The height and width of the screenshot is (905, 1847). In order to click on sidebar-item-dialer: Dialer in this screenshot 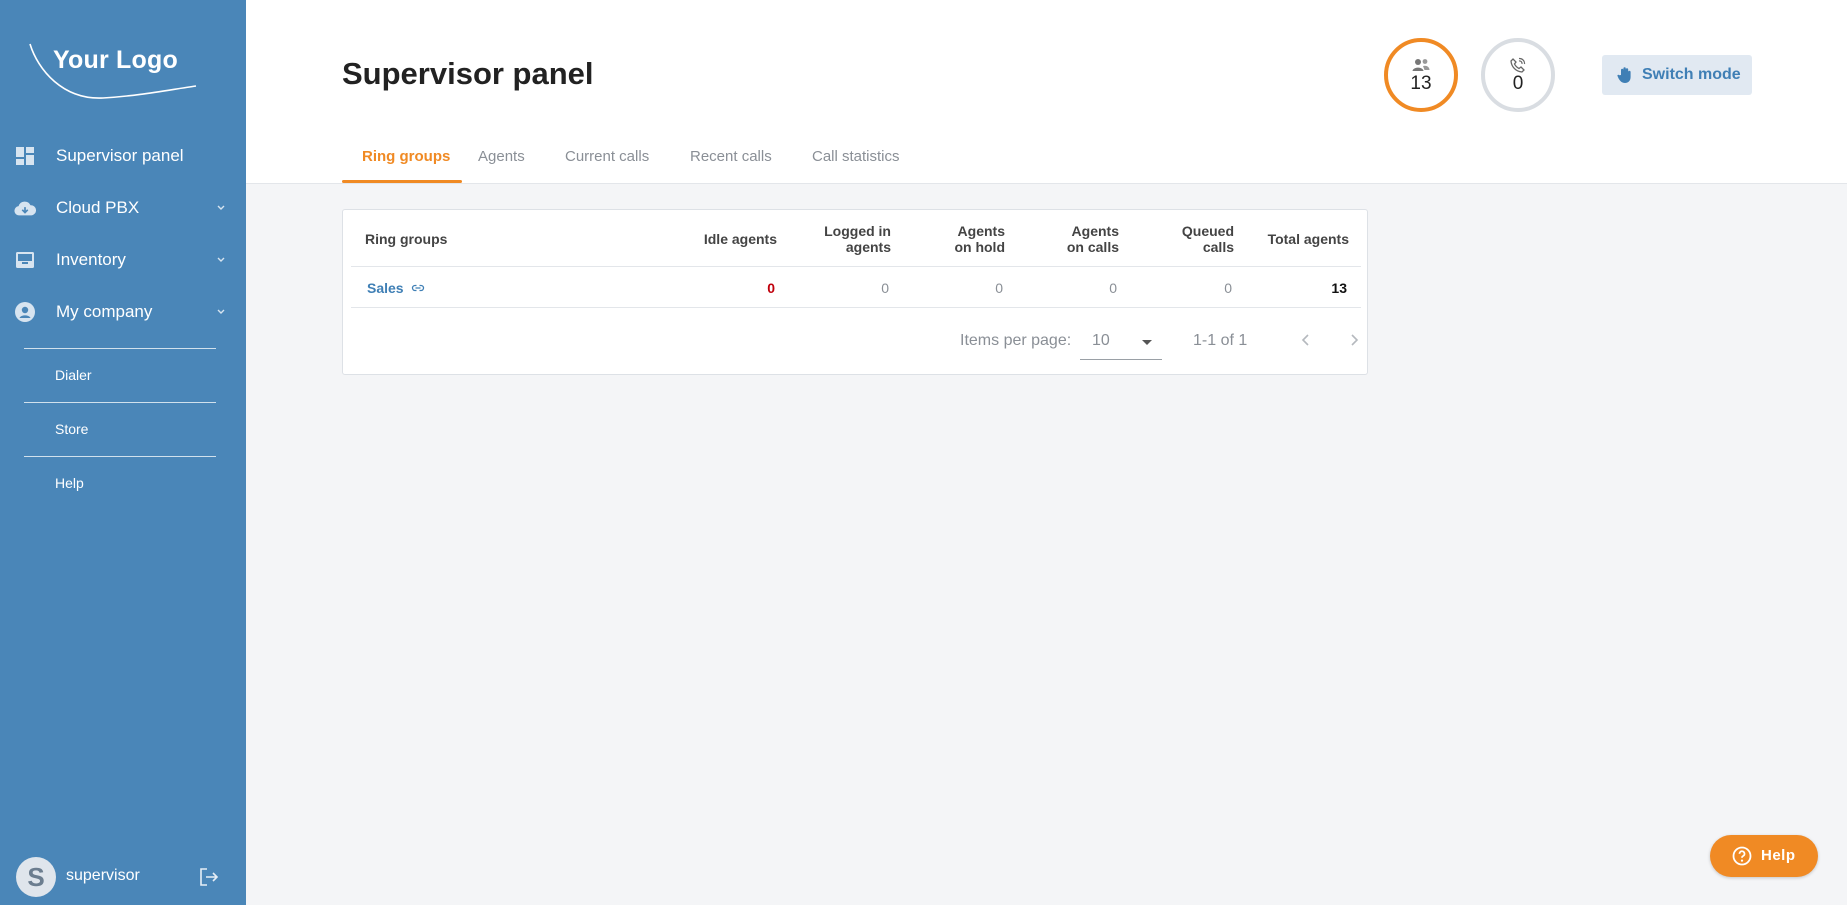, I will do `click(120, 375)`.